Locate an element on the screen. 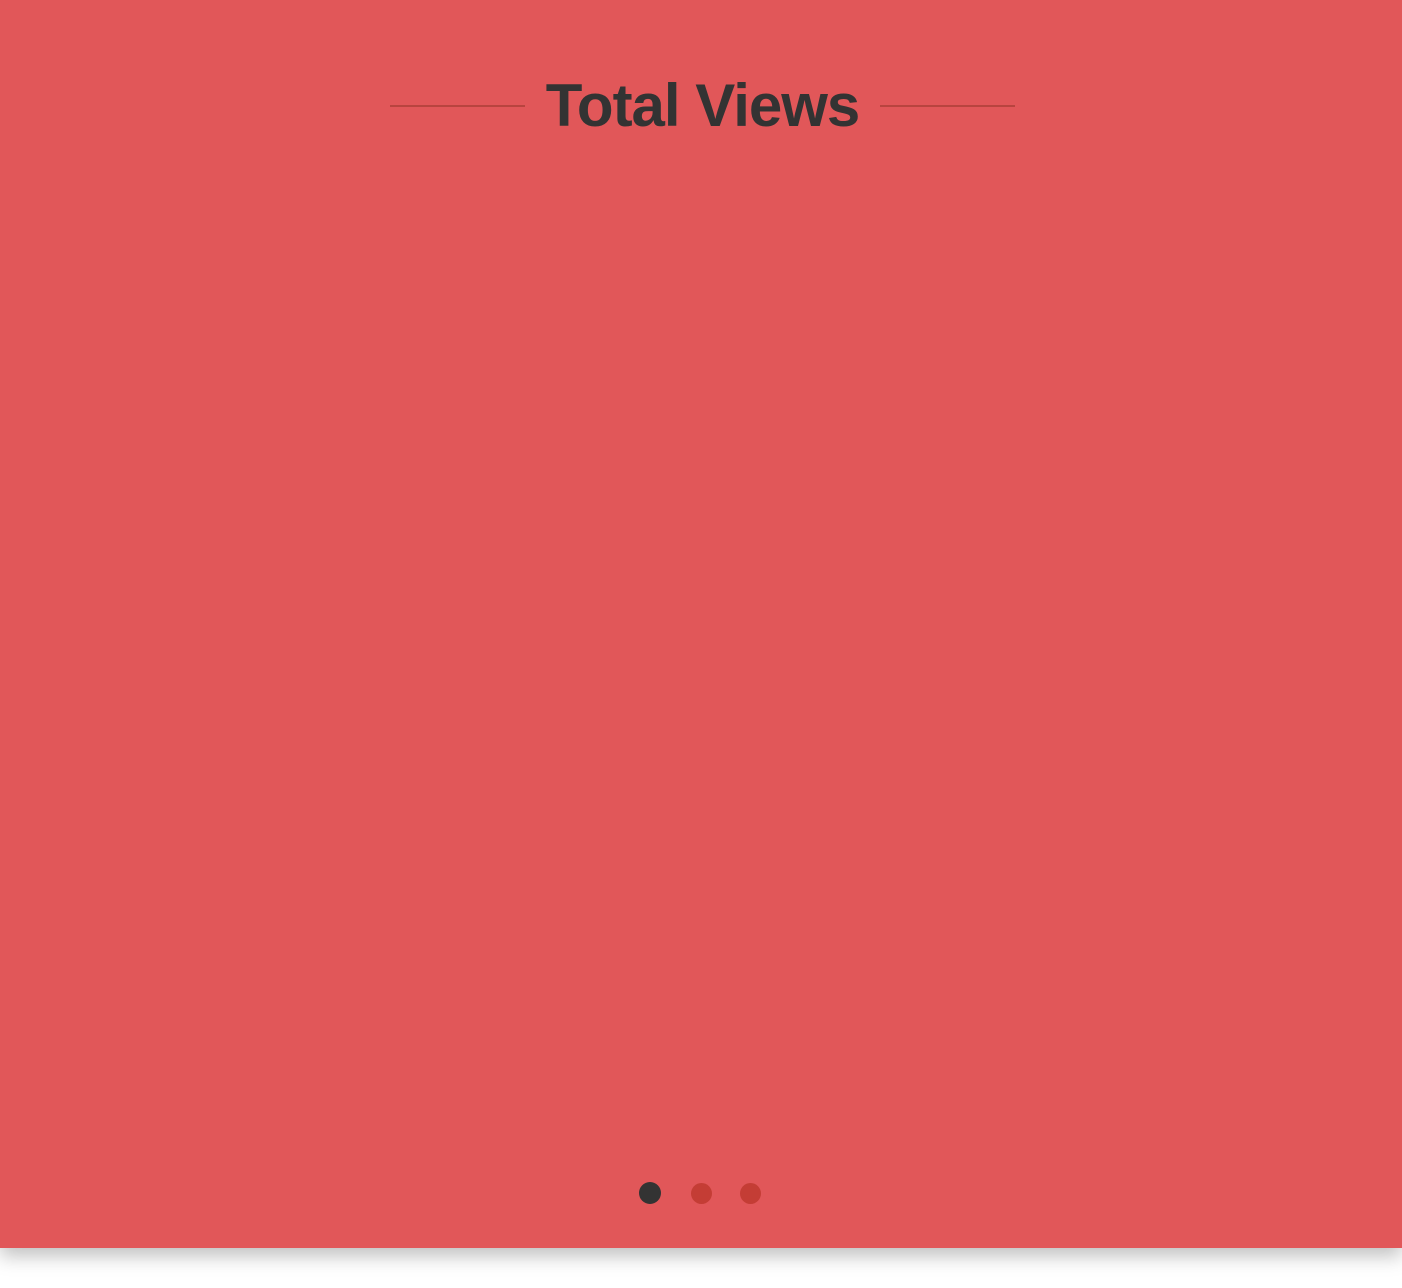 The image size is (1402, 1288). panel-title: Total Views is located at coordinates (703, 105).